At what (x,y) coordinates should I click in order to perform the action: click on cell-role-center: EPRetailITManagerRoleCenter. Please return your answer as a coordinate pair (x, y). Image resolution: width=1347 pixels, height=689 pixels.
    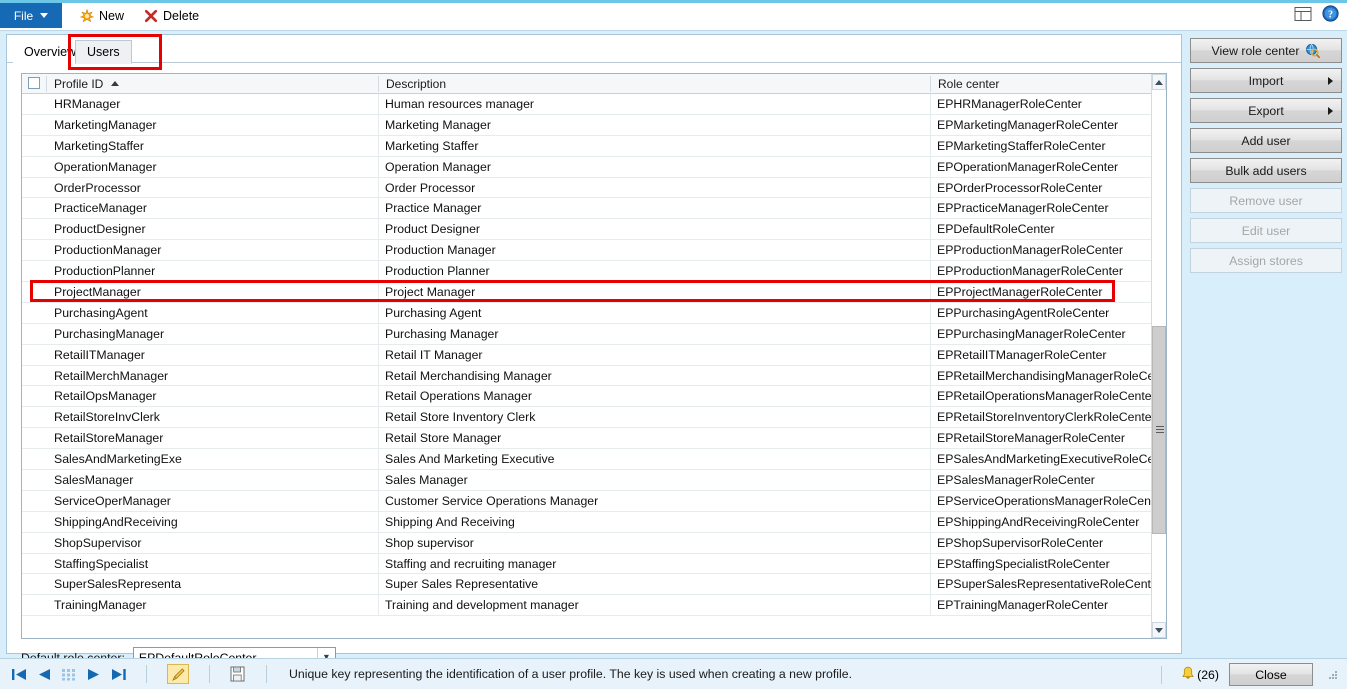
    Looking at the image, I should click on (1045, 354).